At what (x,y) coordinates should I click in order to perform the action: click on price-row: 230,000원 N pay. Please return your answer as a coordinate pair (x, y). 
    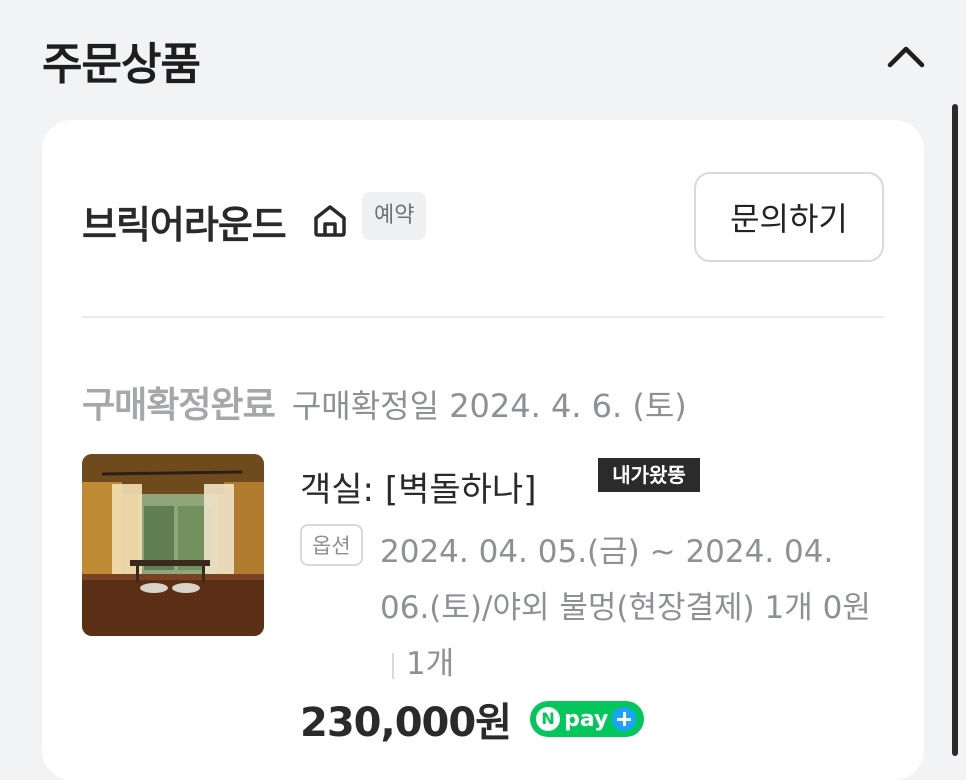
    Looking at the image, I should click on (472, 718).